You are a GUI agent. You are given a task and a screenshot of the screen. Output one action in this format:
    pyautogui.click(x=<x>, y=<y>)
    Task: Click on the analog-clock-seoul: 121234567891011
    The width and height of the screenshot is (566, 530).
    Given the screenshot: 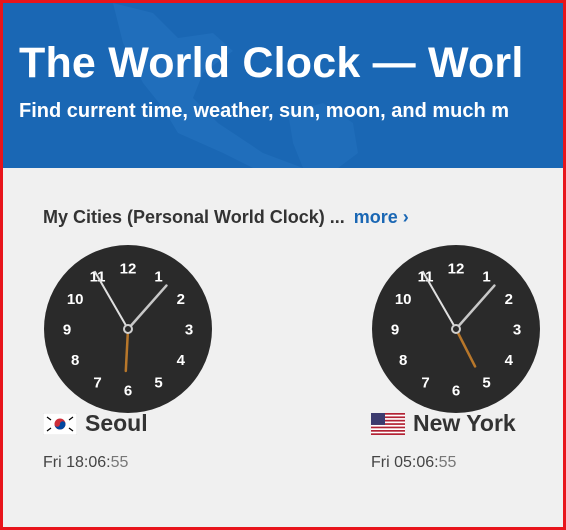 What is the action you would take?
    pyautogui.click(x=128, y=329)
    